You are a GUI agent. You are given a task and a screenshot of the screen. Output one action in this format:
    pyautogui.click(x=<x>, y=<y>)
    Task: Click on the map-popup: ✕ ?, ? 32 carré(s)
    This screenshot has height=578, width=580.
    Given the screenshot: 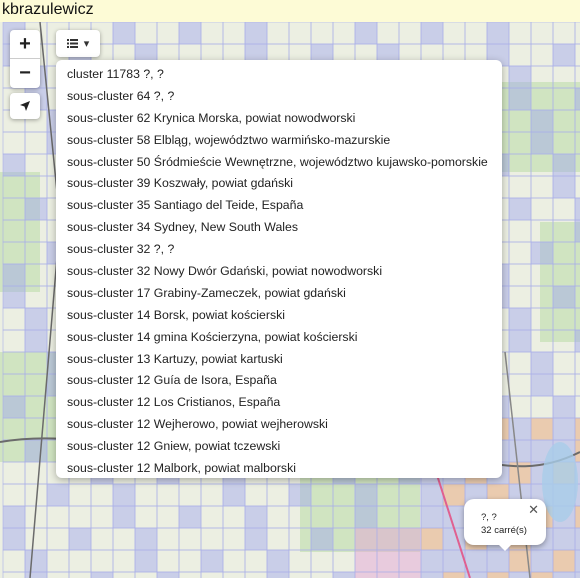 What is the action you would take?
    pyautogui.click(x=505, y=525)
    